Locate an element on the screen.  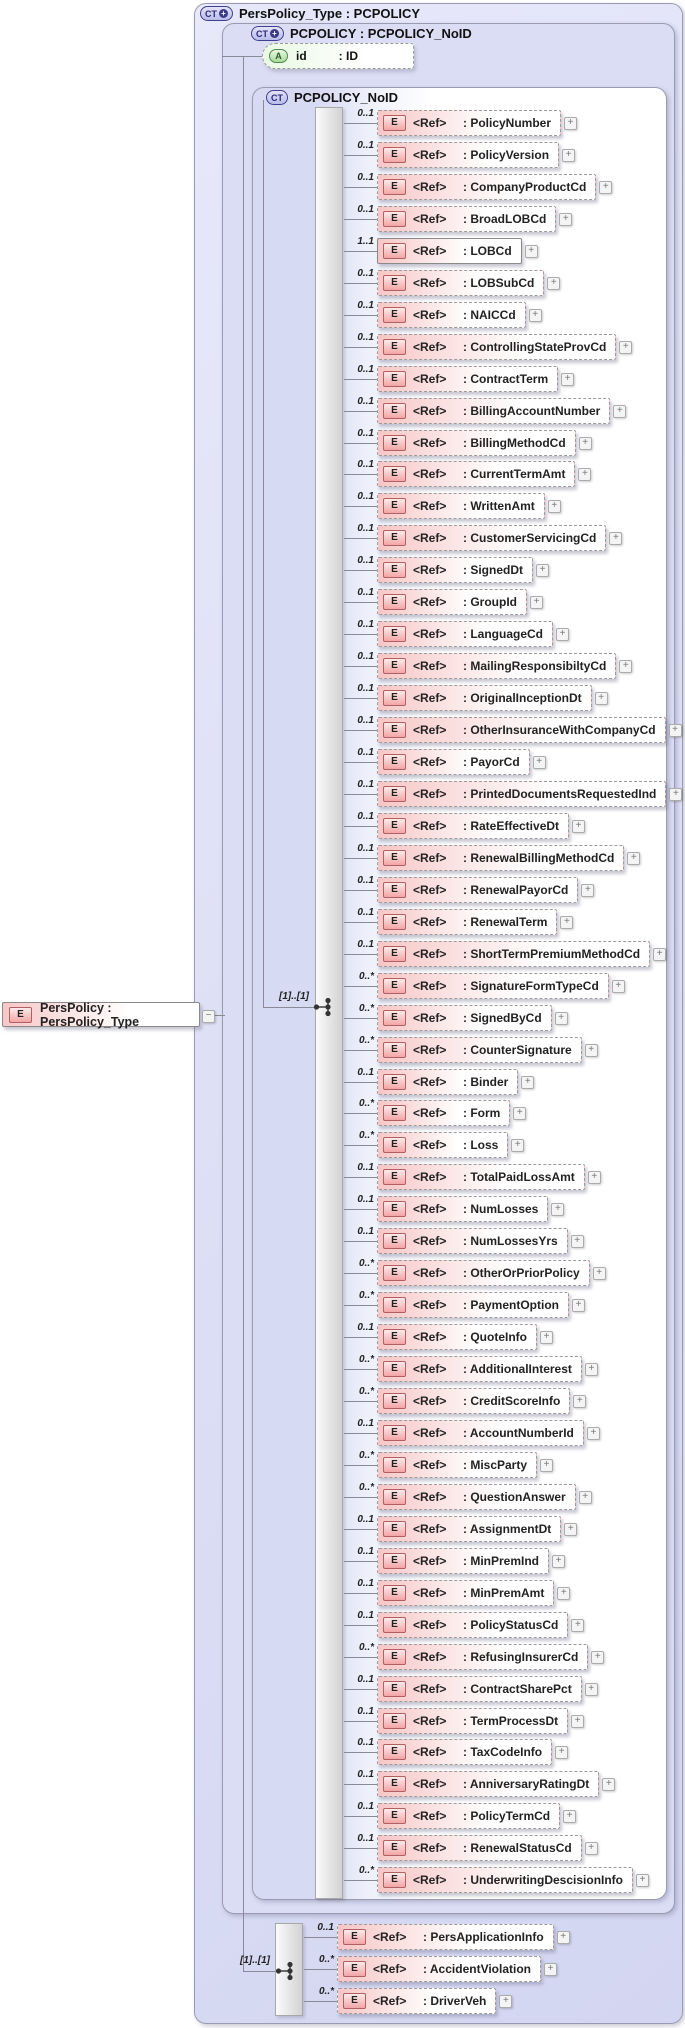
element-ref-OriginalInceptionDt: E <Ref>: OriginalInceptionDt is located at coordinates (484, 698).